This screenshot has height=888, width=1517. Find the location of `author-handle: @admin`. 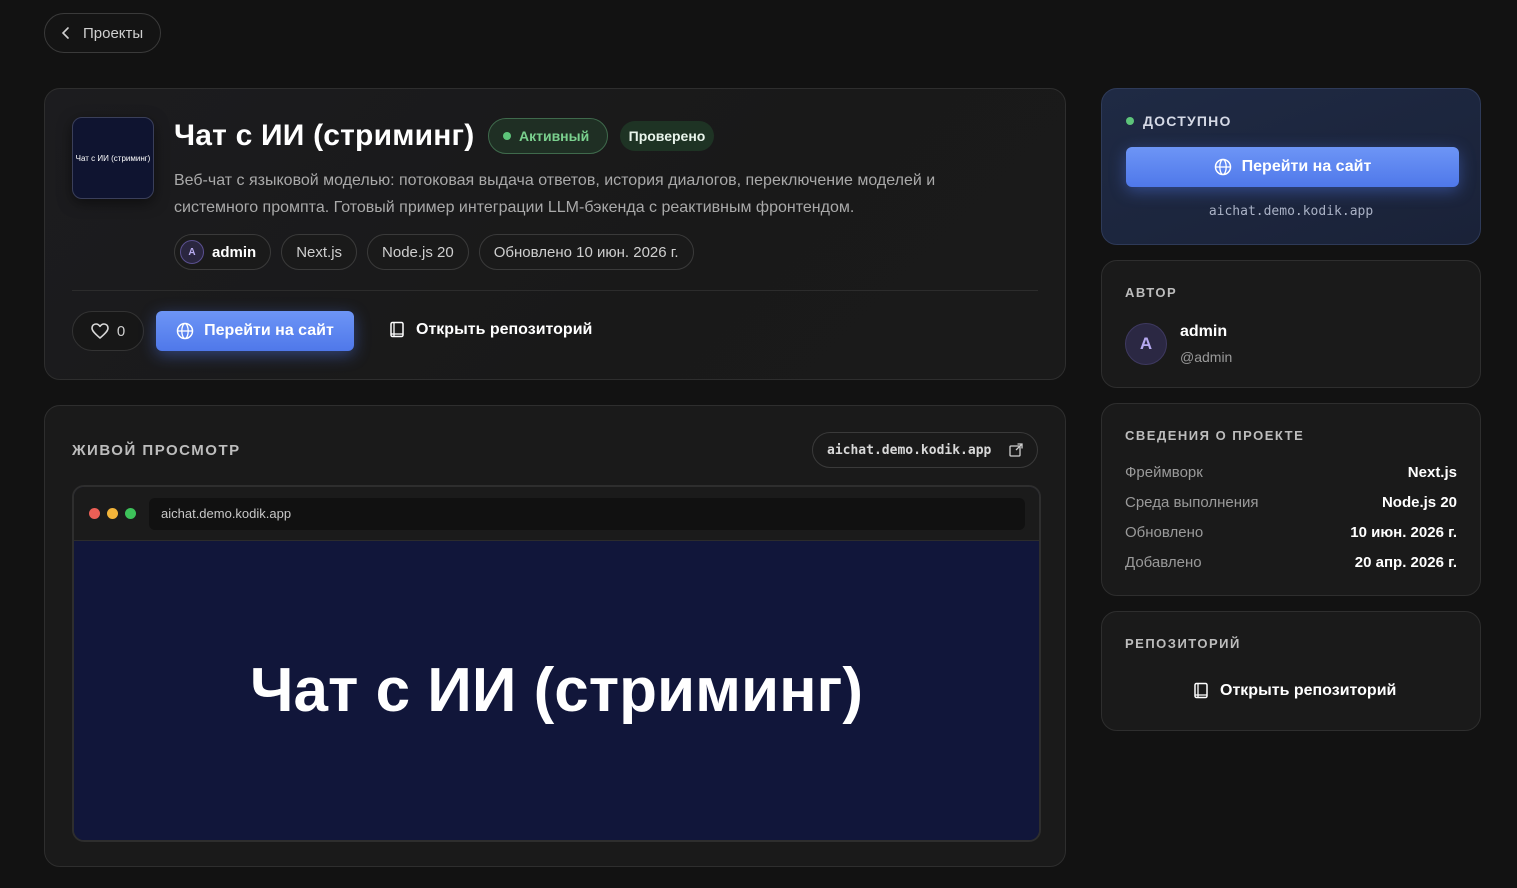

author-handle: @admin is located at coordinates (1206, 357).